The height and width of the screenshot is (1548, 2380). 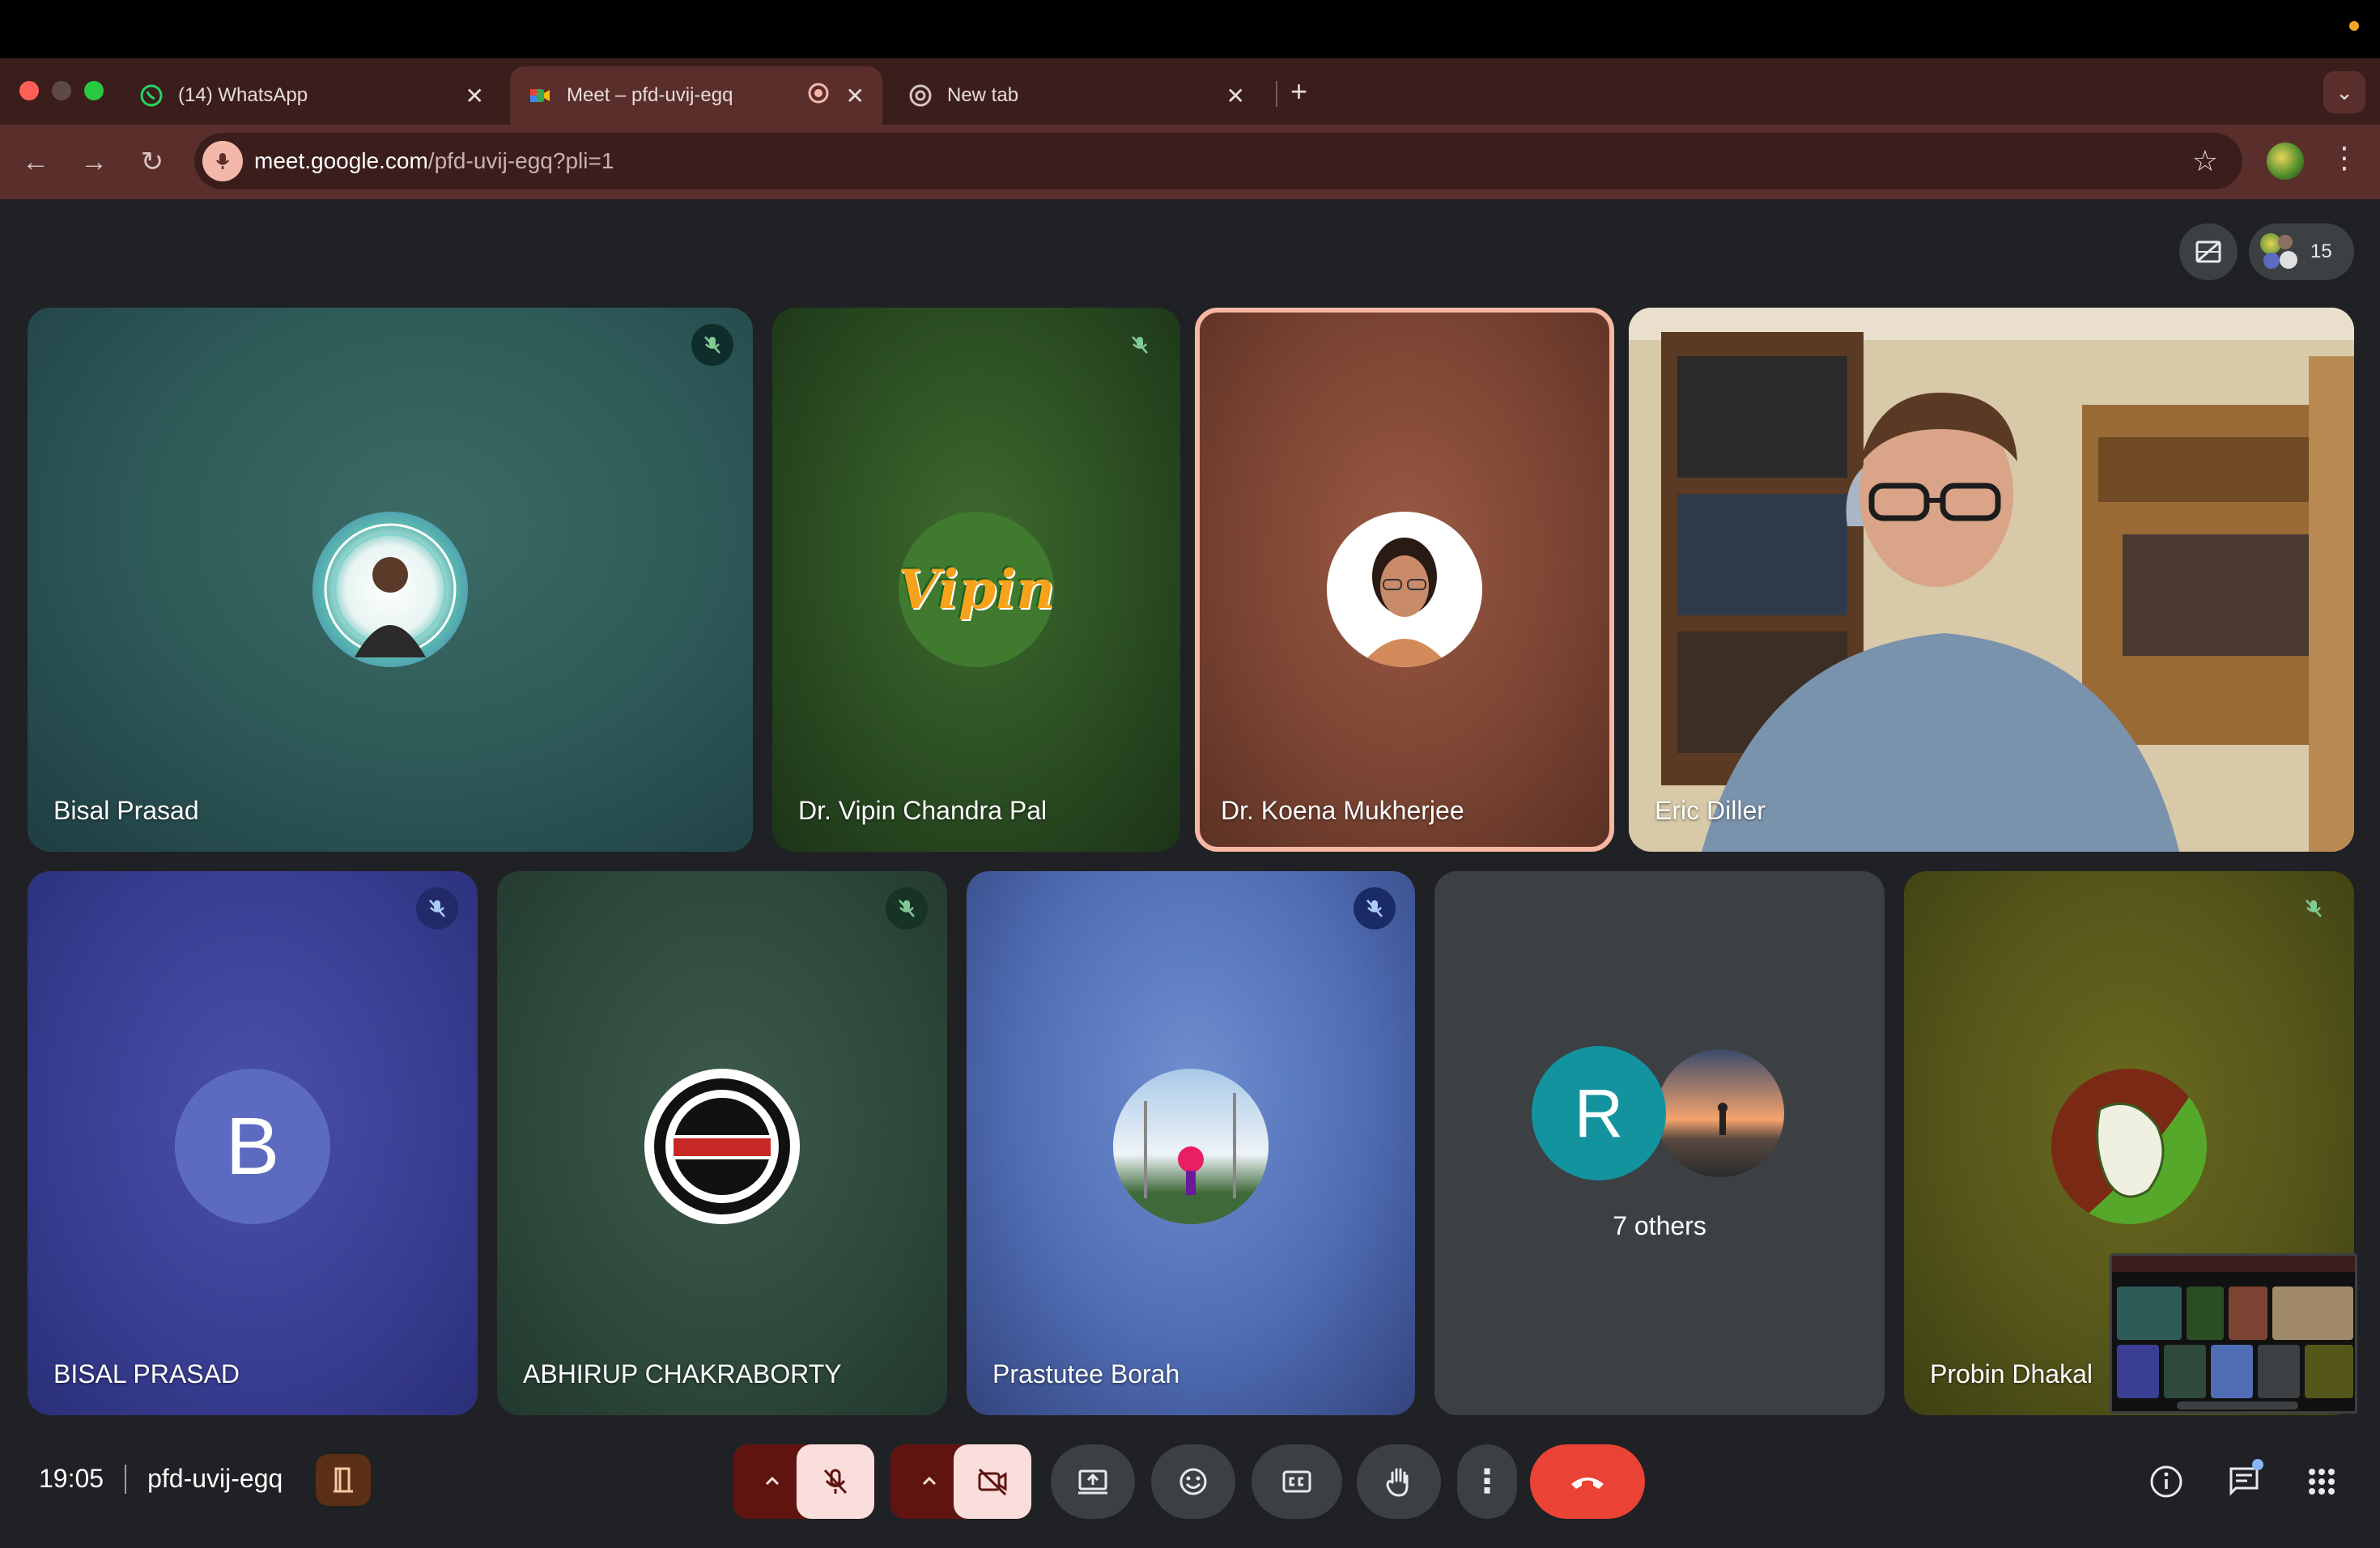 I want to click on participant-tile-koena-mukherjee: Dr. Koena Mukherjee, so click(x=1404, y=580).